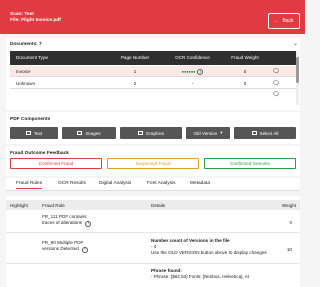 This screenshot has width=320, height=287. I want to click on arrow-left-icon: ←, so click(277, 21).